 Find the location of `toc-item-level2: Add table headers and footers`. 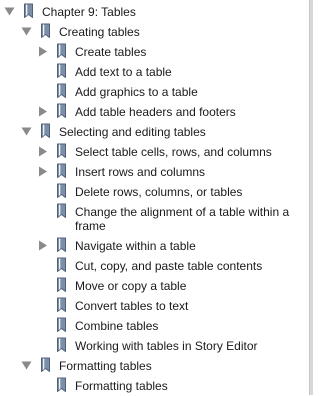

toc-item-level2: Add table headers and footers is located at coordinates (154, 112).